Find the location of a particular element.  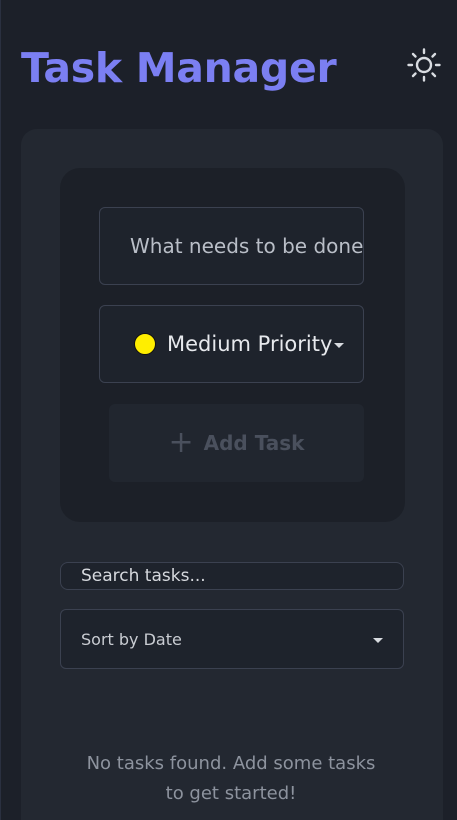

priority-select: Medium Priority is located at coordinates (231, 344).